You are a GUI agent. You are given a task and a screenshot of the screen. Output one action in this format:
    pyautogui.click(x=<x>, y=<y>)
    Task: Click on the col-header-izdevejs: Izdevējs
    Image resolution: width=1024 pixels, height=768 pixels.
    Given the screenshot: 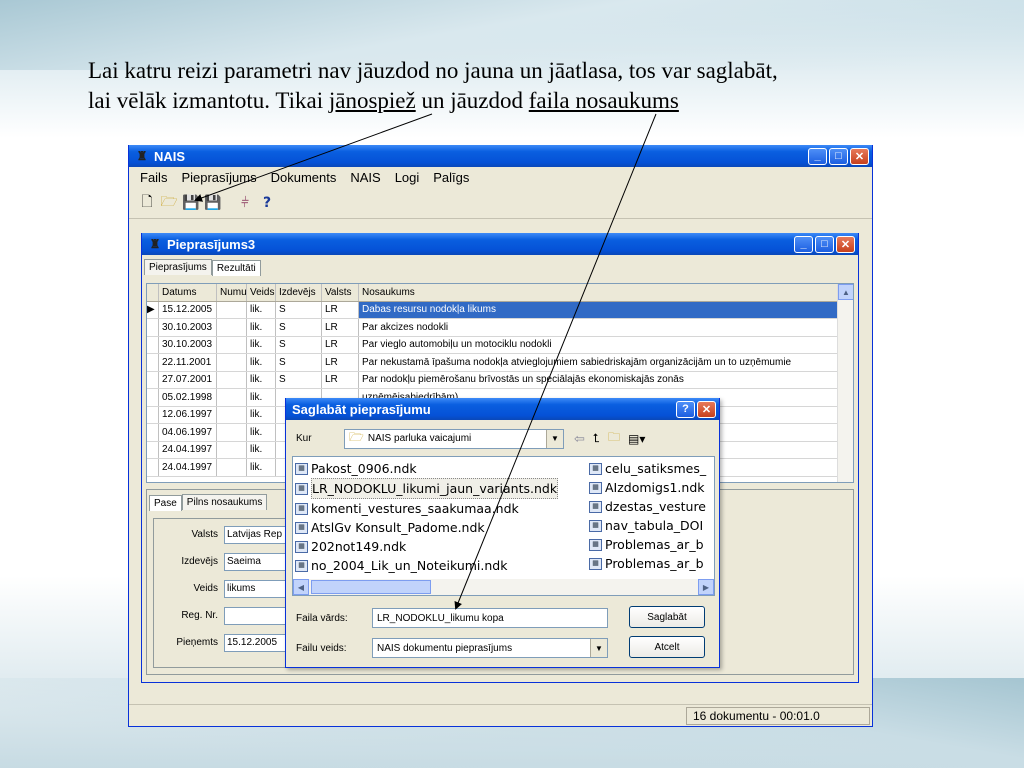 What is the action you would take?
    pyautogui.click(x=299, y=292)
    